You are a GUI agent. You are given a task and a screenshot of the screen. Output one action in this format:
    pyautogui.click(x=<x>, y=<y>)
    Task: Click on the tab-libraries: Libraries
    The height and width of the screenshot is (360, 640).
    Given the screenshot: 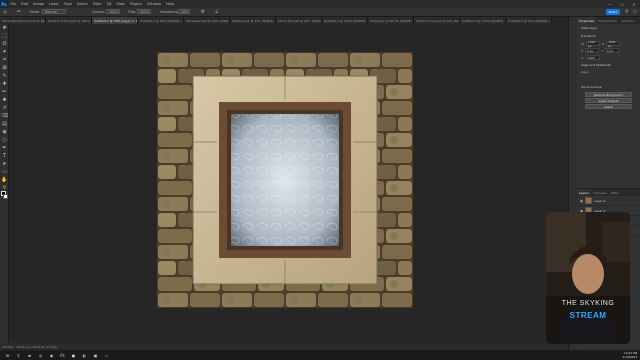 What is the action you would take?
    pyautogui.click(x=627, y=20)
    